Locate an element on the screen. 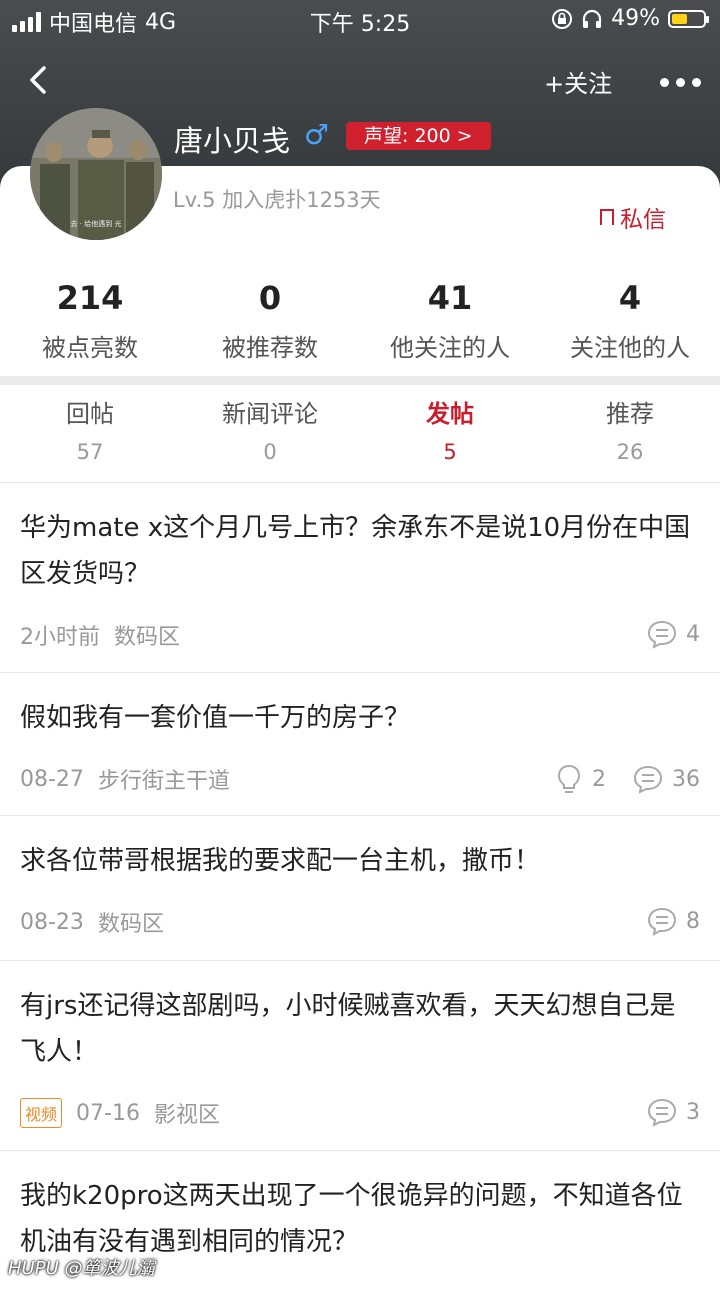 The height and width of the screenshot is (1290, 720). stat-value: 214 is located at coordinates (90, 298).